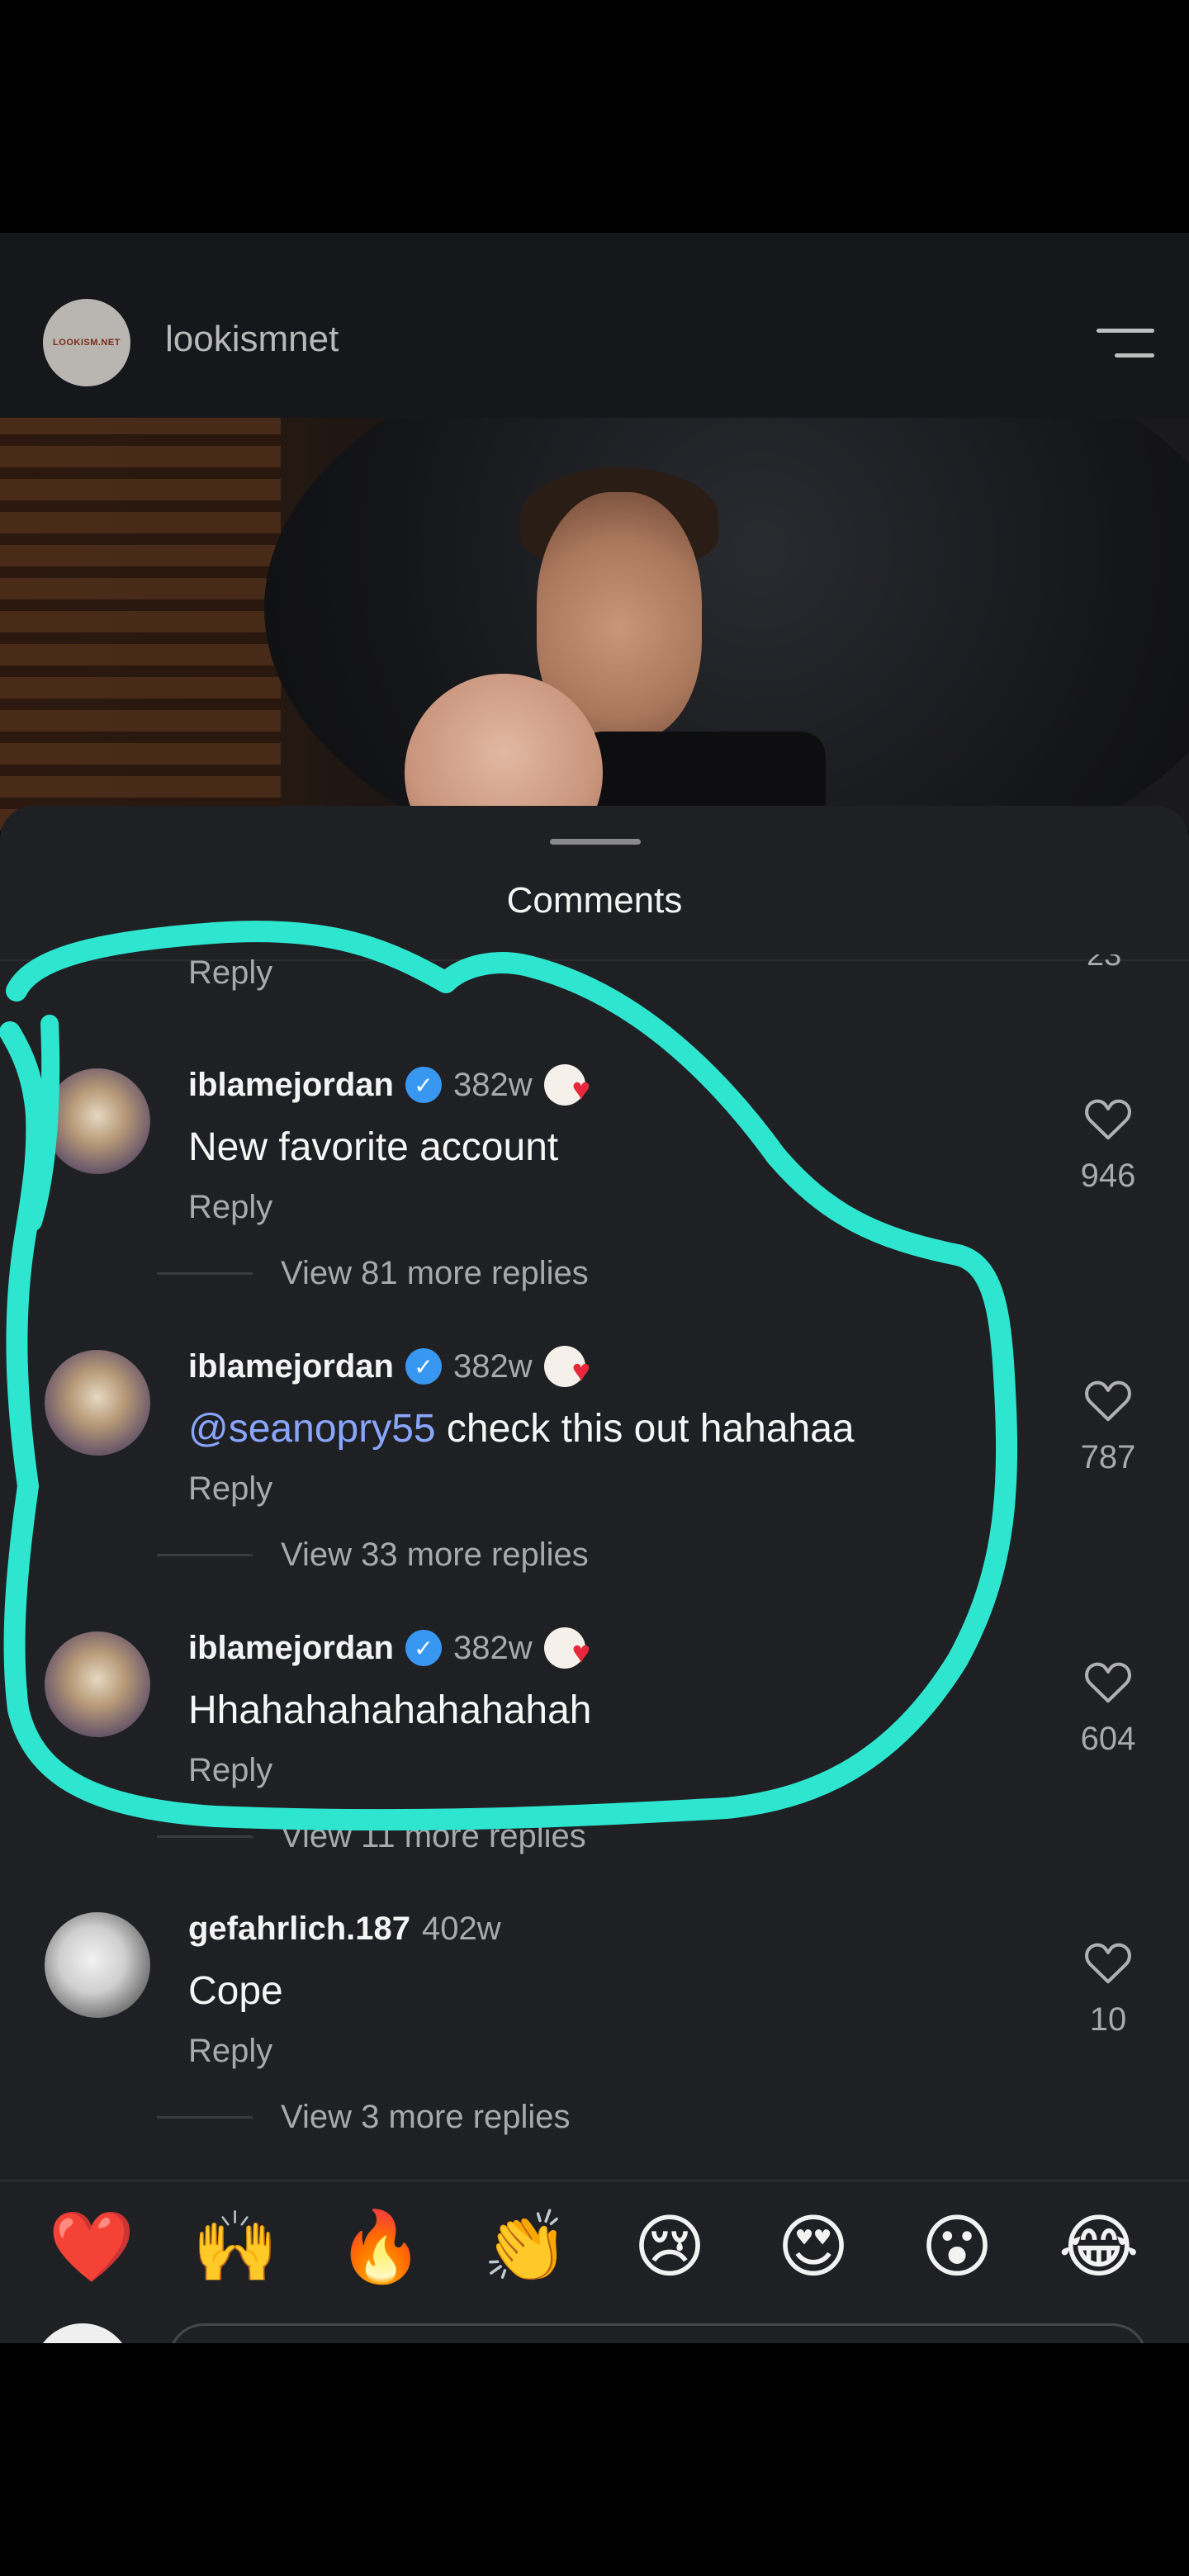  I want to click on comment-mention: @seanopry55, so click(312, 1429).